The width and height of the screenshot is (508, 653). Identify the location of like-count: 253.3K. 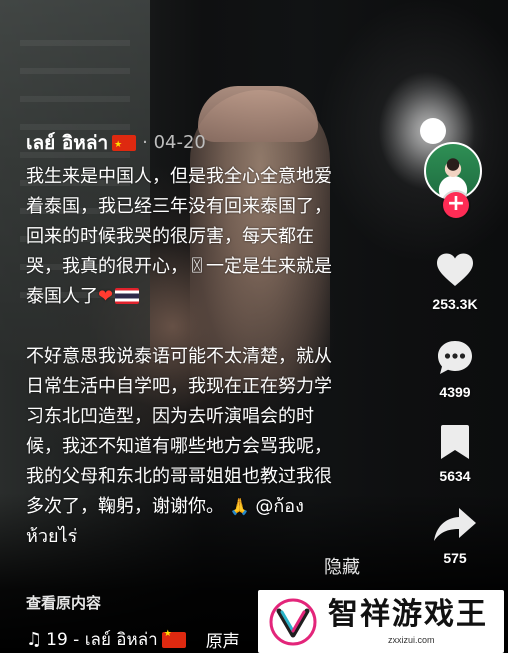
(455, 304).